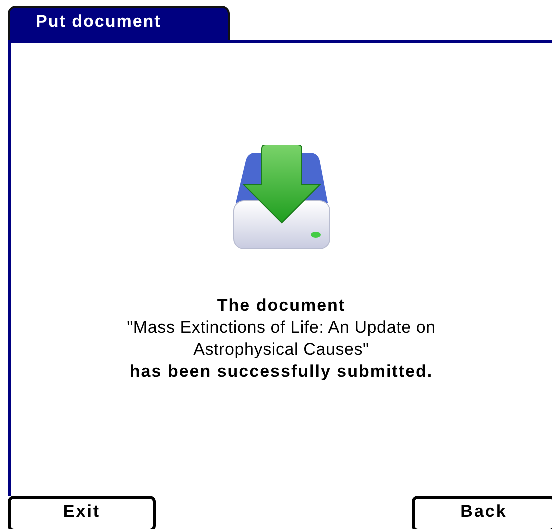 Image resolution: width=552 pixels, height=529 pixels. Describe the element at coordinates (119, 23) in the screenshot. I see `put-document-tab: Put document` at that location.